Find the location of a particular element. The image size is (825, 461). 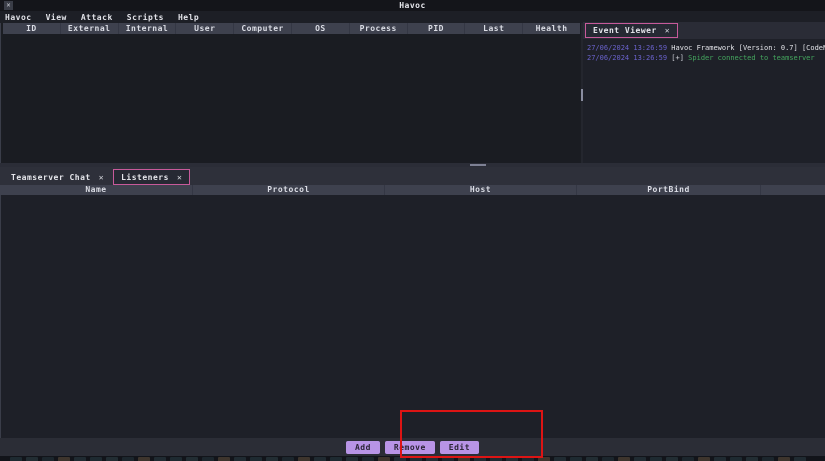

taskbar-strip is located at coordinates (412, 458).